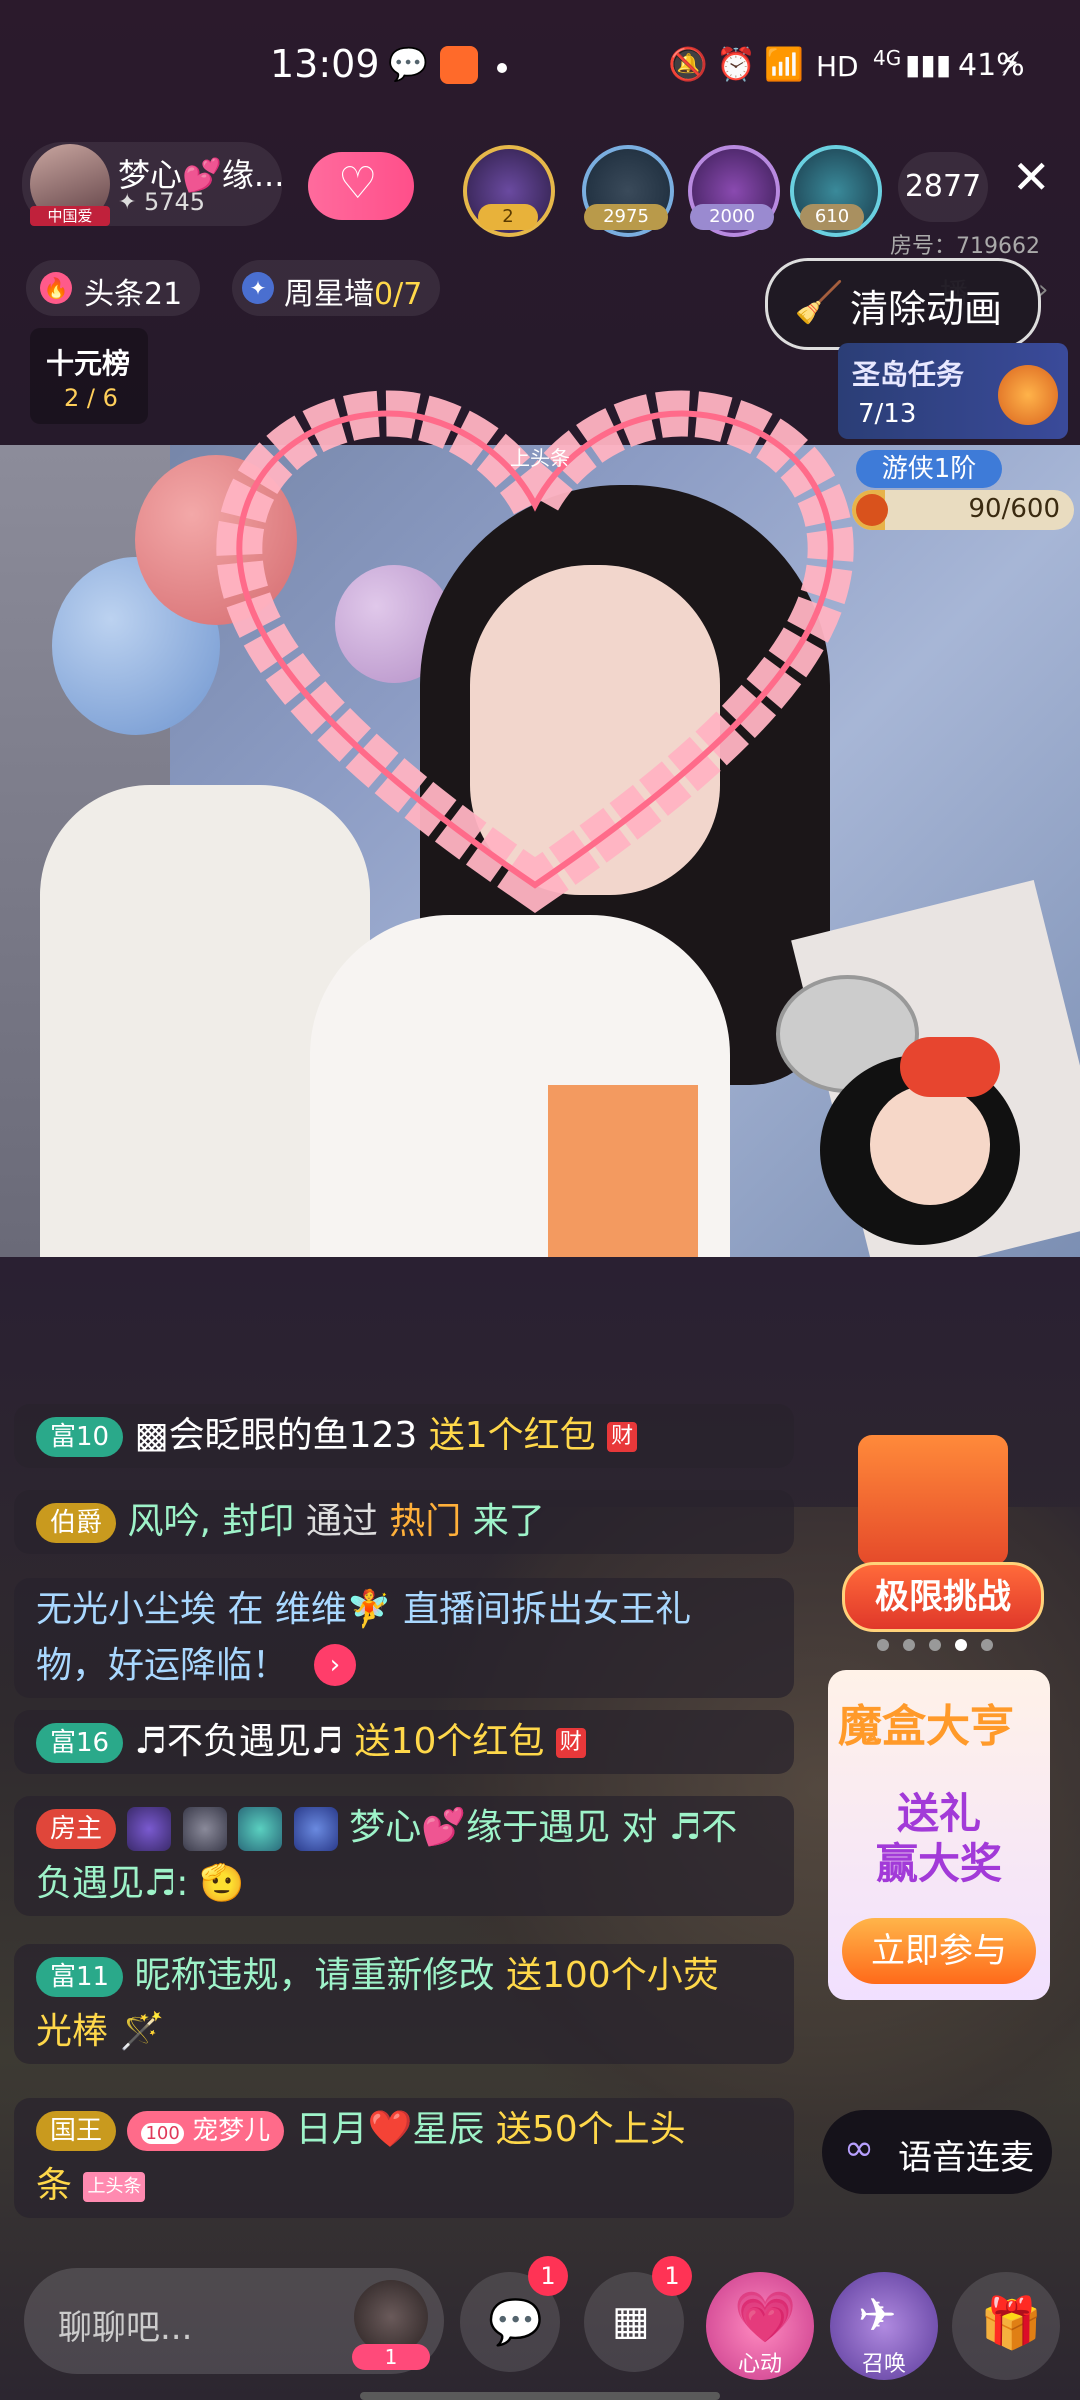  Describe the element at coordinates (320, 1975) in the screenshot. I see `chat-user: 昵称违规，请重新修改` at that location.